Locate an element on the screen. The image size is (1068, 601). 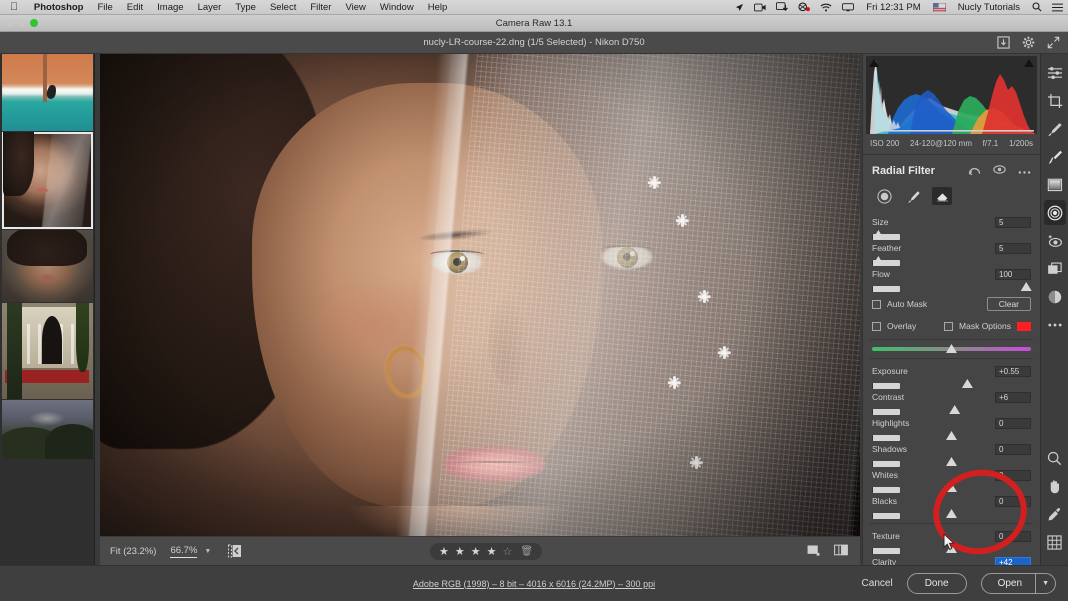
airplay-icon is located at coordinates (848, 7).